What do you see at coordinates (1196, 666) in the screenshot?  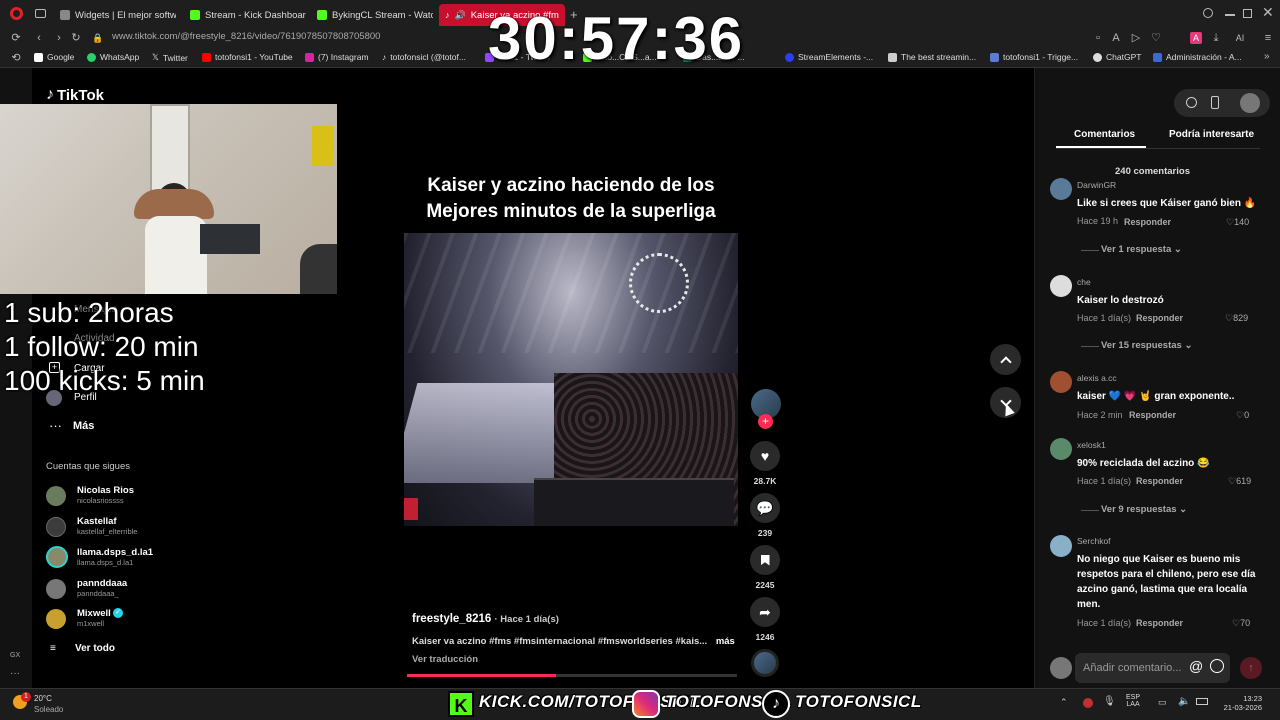 I see `mention-icon: @` at bounding box center [1196, 666].